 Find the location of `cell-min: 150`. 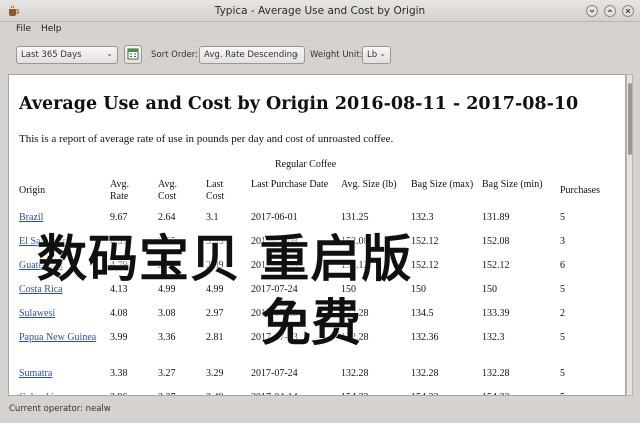

cell-min: 150 is located at coordinates (489, 289).